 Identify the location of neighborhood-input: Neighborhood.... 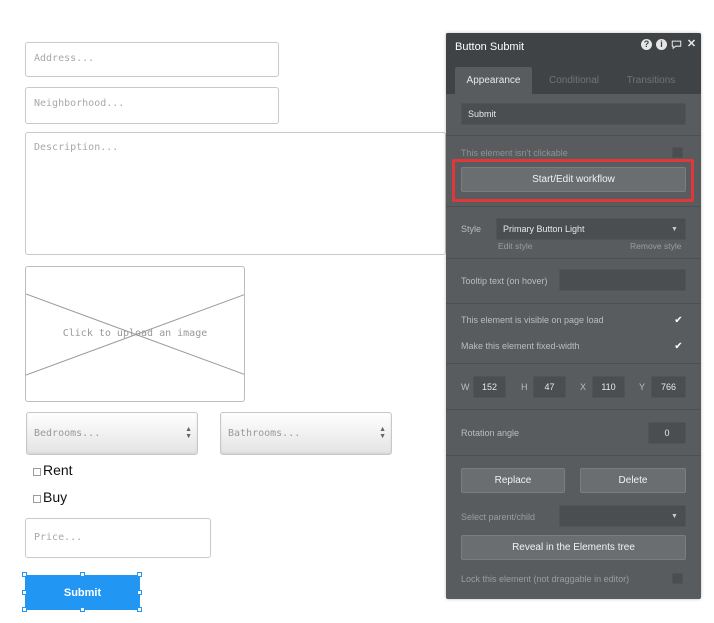
(152, 105).